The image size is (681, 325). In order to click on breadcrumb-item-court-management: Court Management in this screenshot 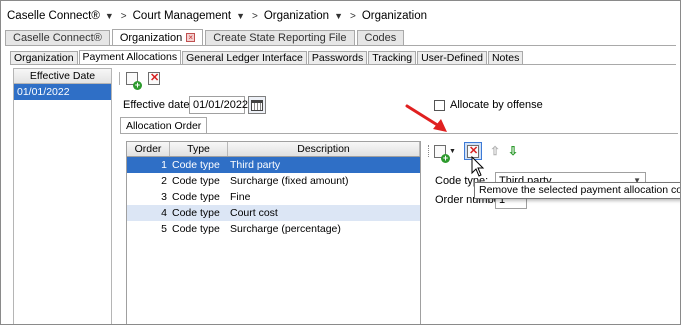, I will do `click(182, 16)`.